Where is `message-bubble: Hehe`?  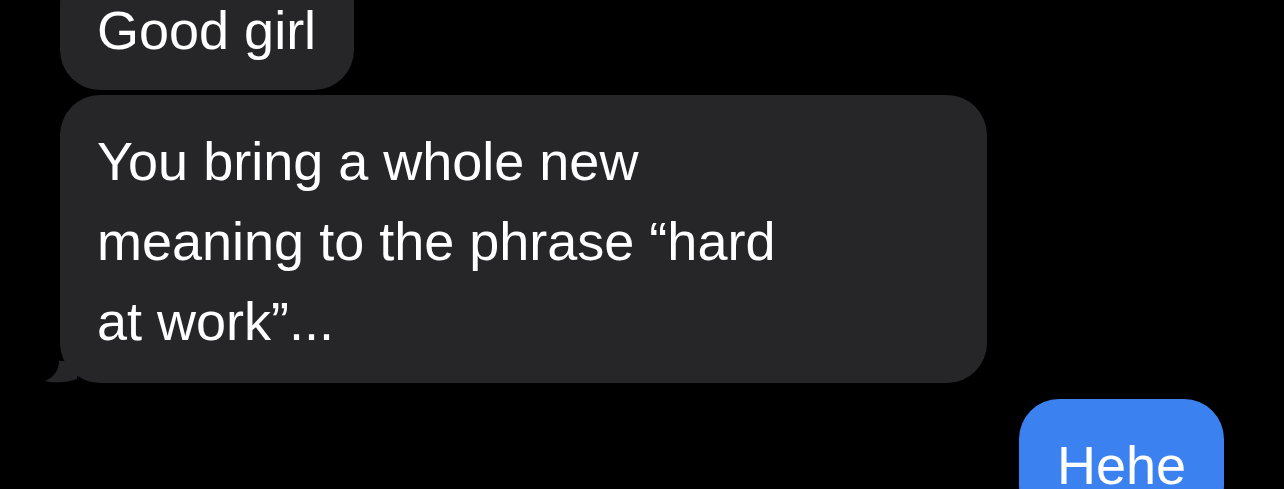
message-bubble: Hehe is located at coordinates (1121, 444).